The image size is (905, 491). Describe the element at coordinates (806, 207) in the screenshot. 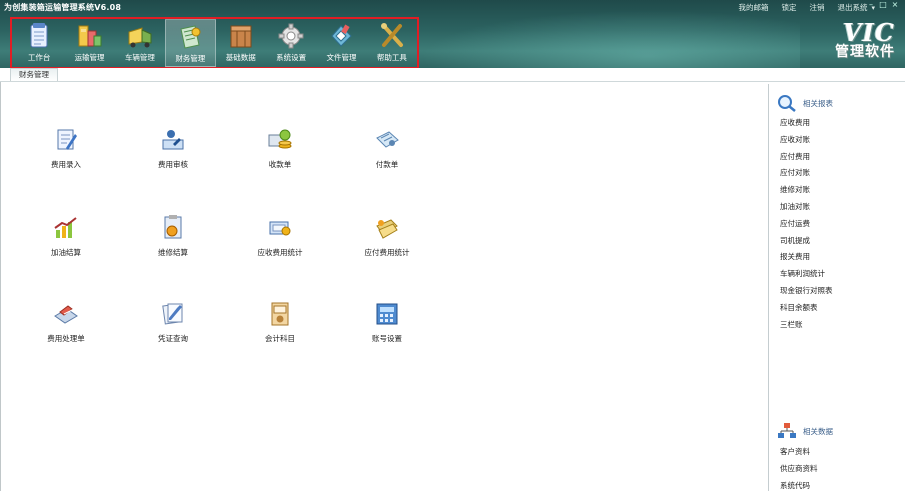

I see `report-link: 加油对账` at that location.